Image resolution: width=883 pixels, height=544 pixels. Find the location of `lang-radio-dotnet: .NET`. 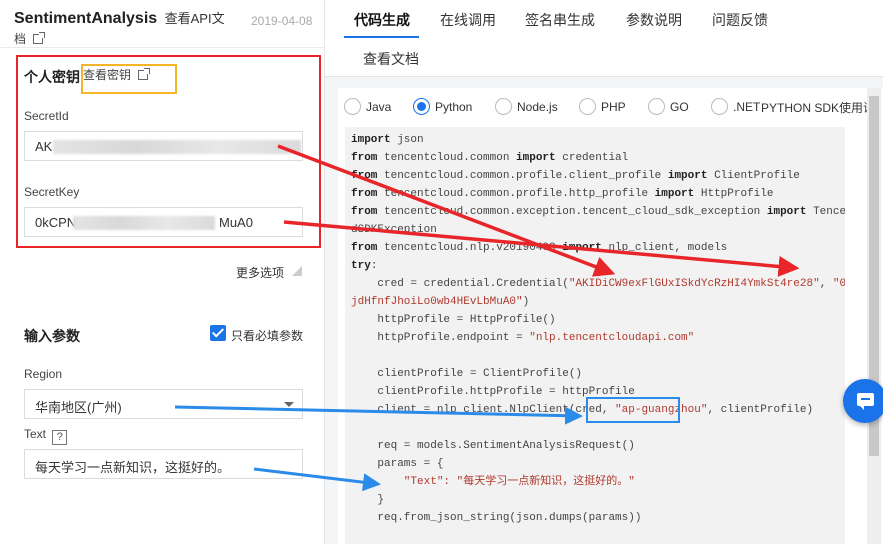

lang-radio-dotnet: .NET is located at coordinates (735, 107).